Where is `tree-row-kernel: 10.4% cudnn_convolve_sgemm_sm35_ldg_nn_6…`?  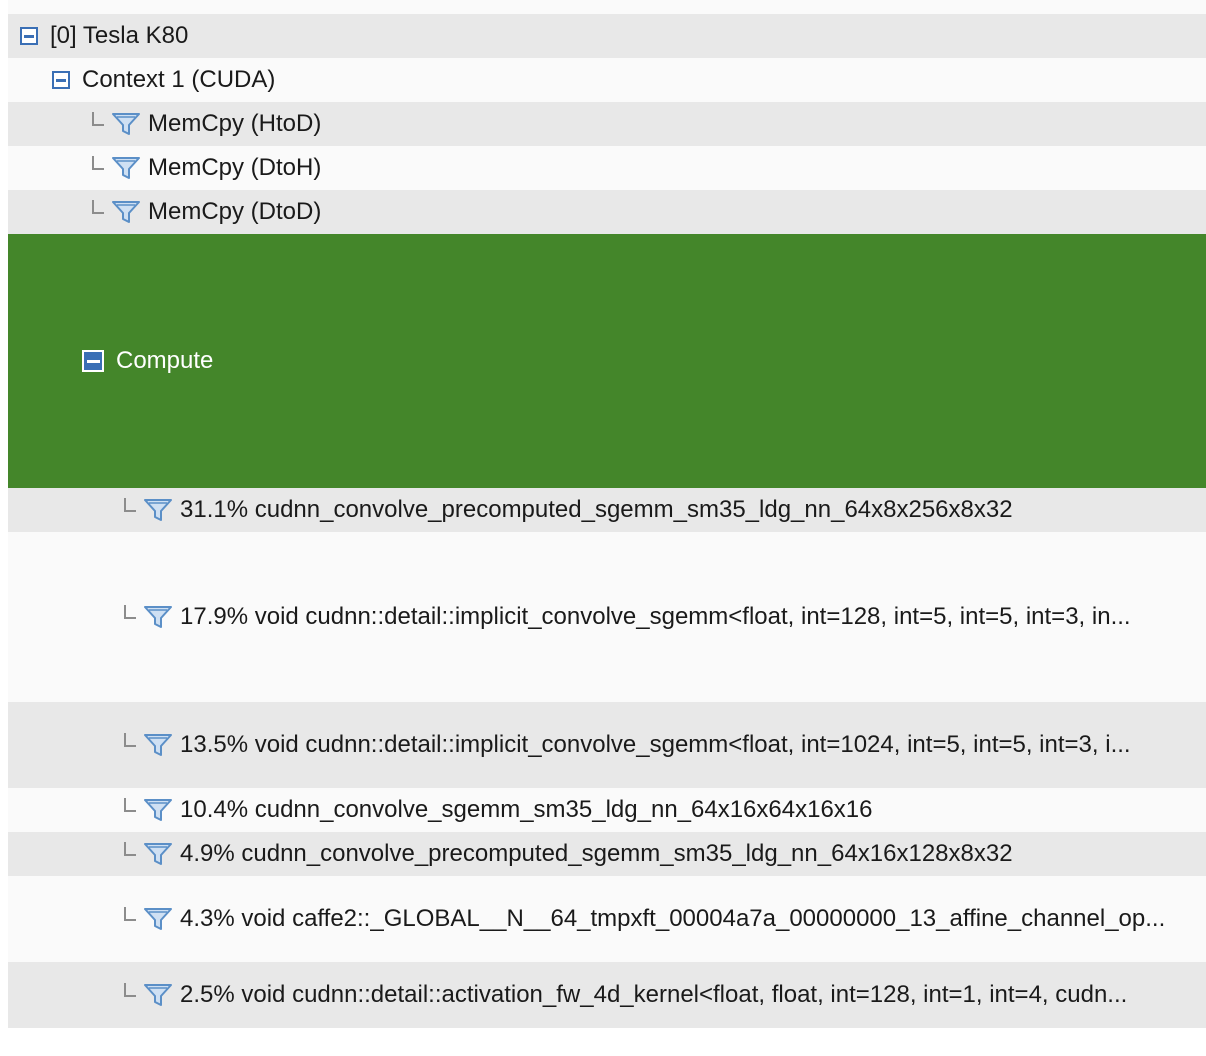
tree-row-kernel: 10.4% cudnn_convolve_sgemm_sm35_ldg_nn_6… is located at coordinates (607, 810).